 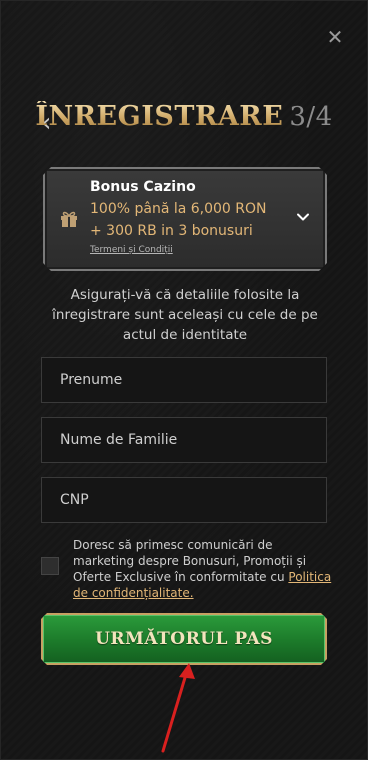 I want to click on last-name-field, so click(x=184, y=440).